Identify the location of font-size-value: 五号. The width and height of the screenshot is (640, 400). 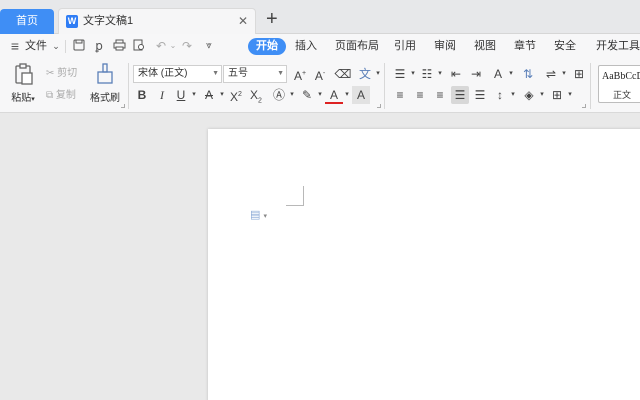
(238, 73).